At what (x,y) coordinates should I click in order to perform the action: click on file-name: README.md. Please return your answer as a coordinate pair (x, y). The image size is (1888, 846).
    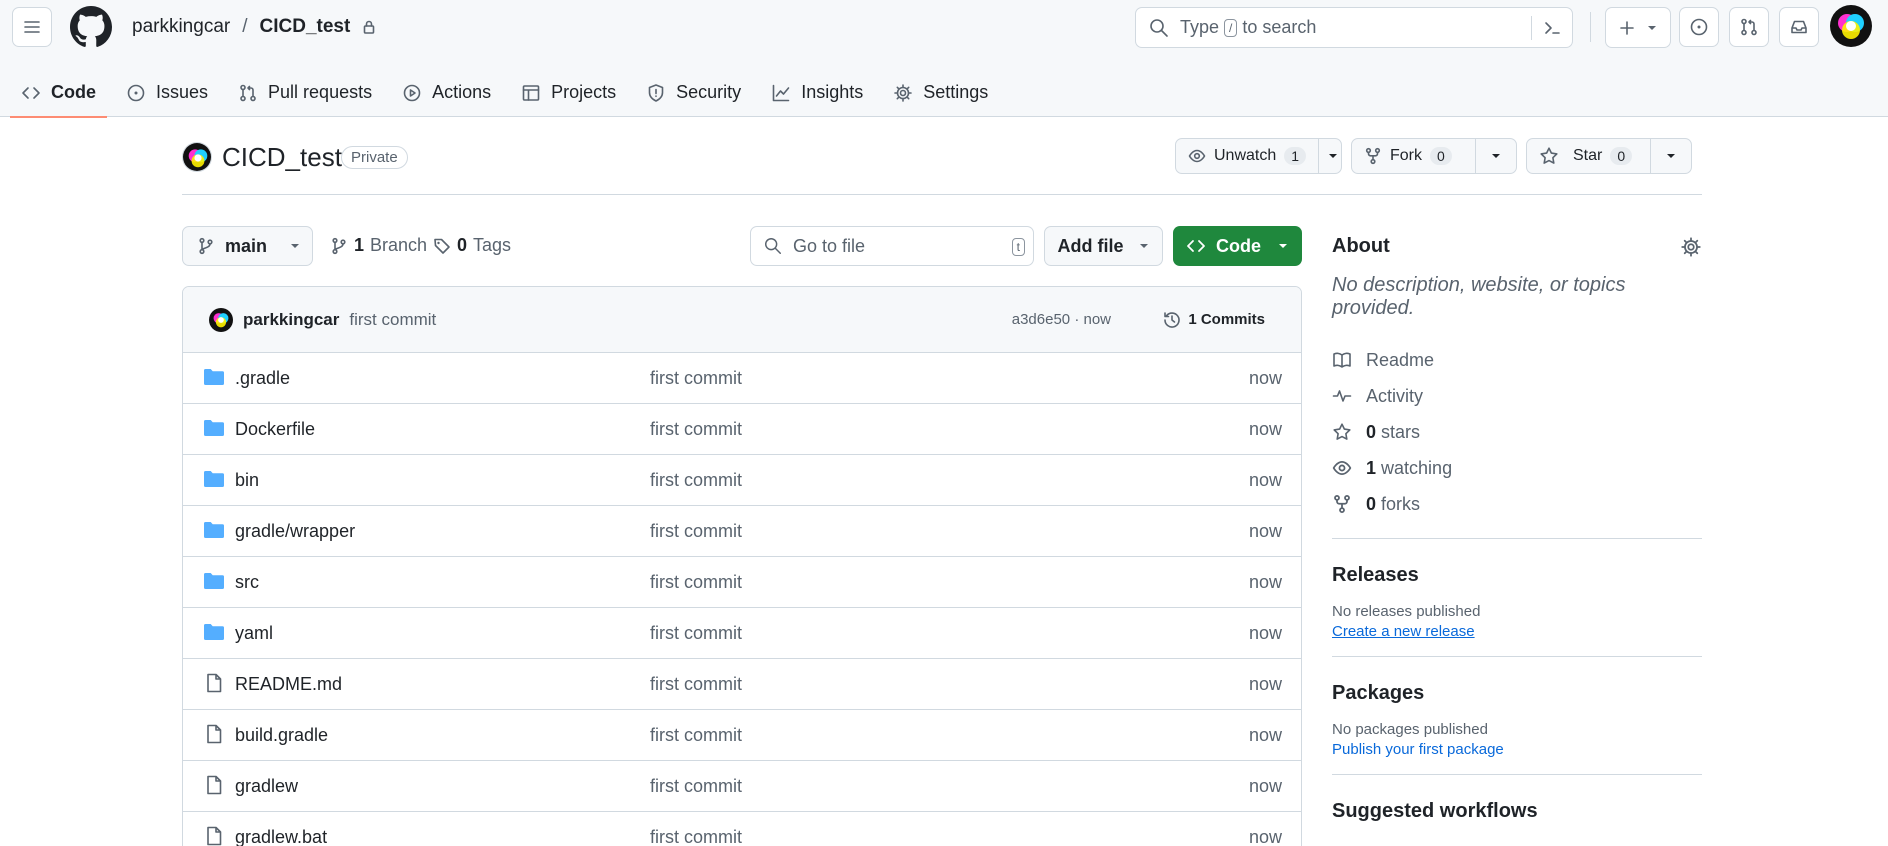
    Looking at the image, I should click on (288, 684).